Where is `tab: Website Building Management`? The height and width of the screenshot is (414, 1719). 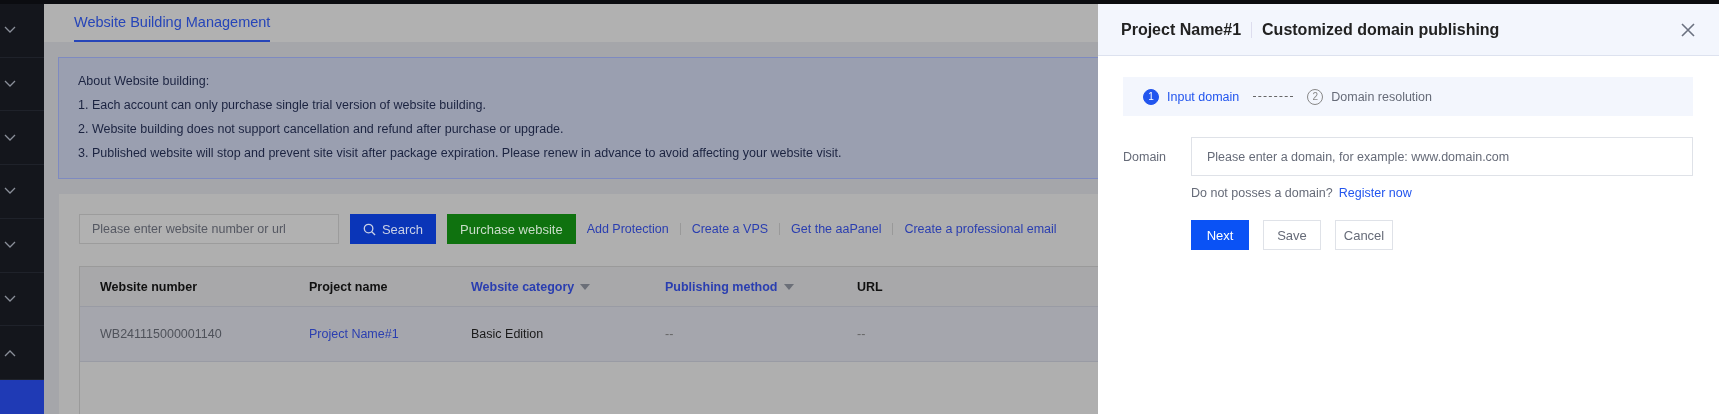
tab: Website Building Management is located at coordinates (172, 23).